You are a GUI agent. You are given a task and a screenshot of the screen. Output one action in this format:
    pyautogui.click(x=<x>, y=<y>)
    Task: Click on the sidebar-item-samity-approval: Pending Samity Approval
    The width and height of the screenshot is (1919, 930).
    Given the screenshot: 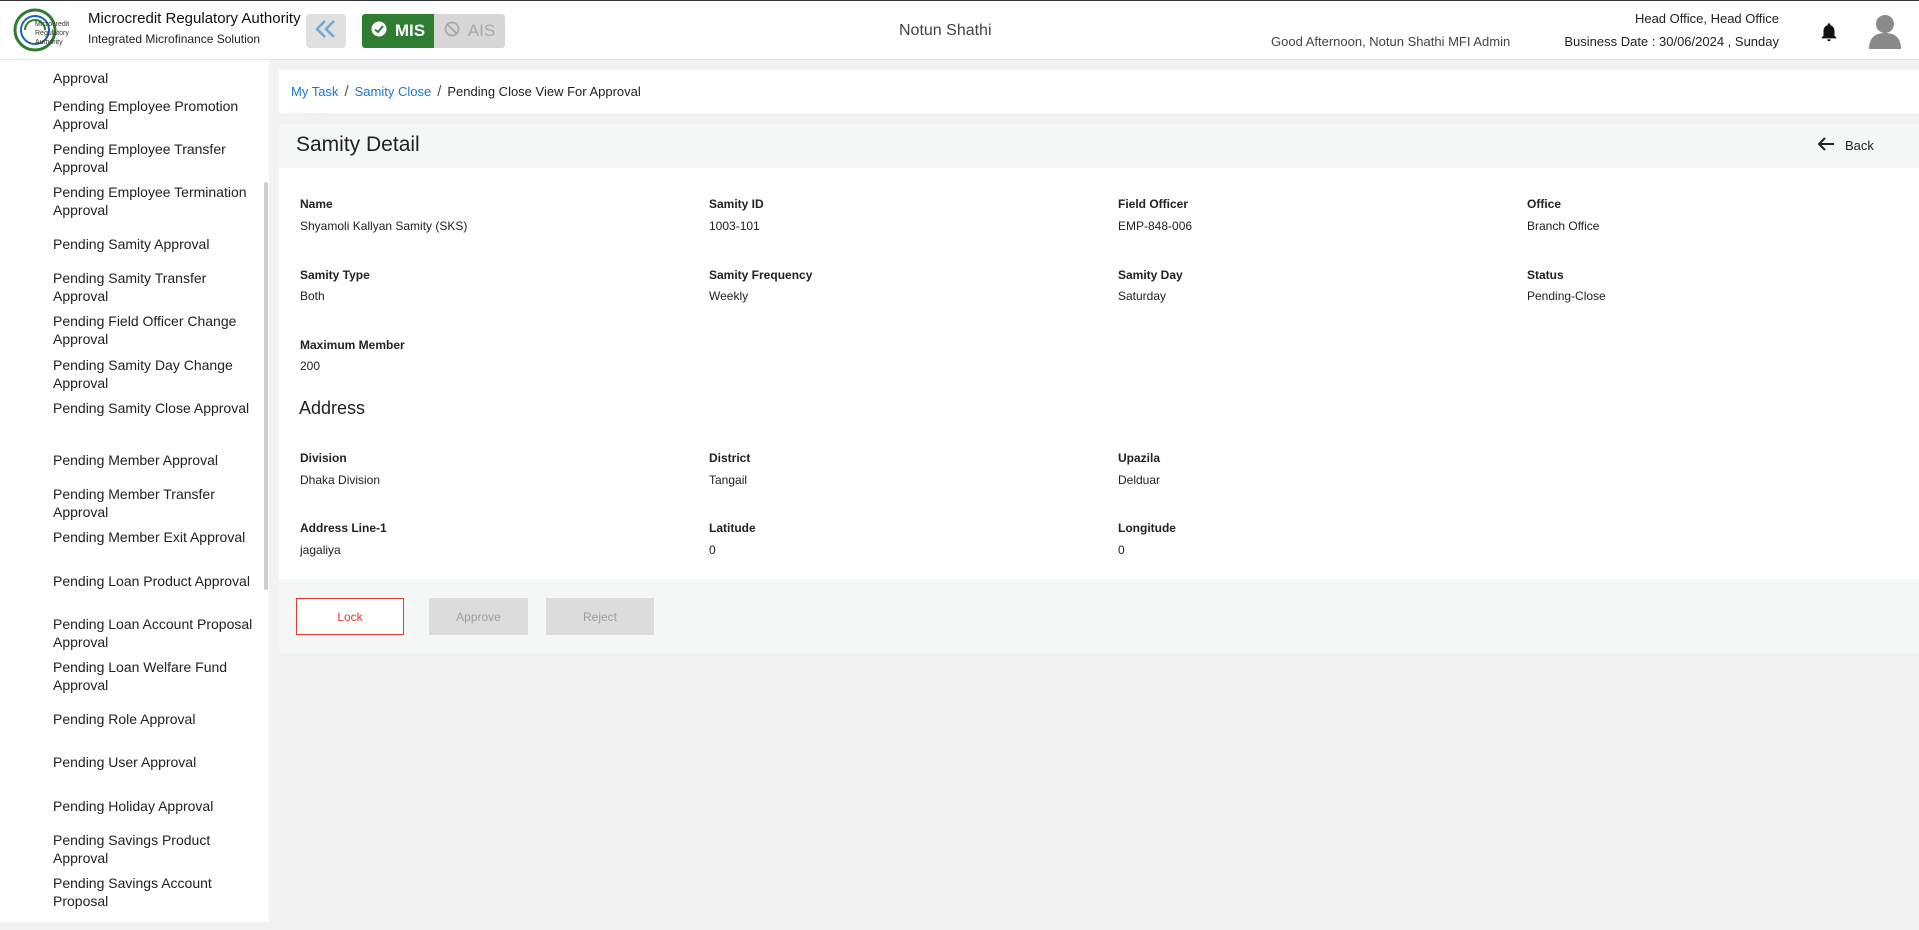 What is the action you would take?
    pyautogui.click(x=153, y=244)
    